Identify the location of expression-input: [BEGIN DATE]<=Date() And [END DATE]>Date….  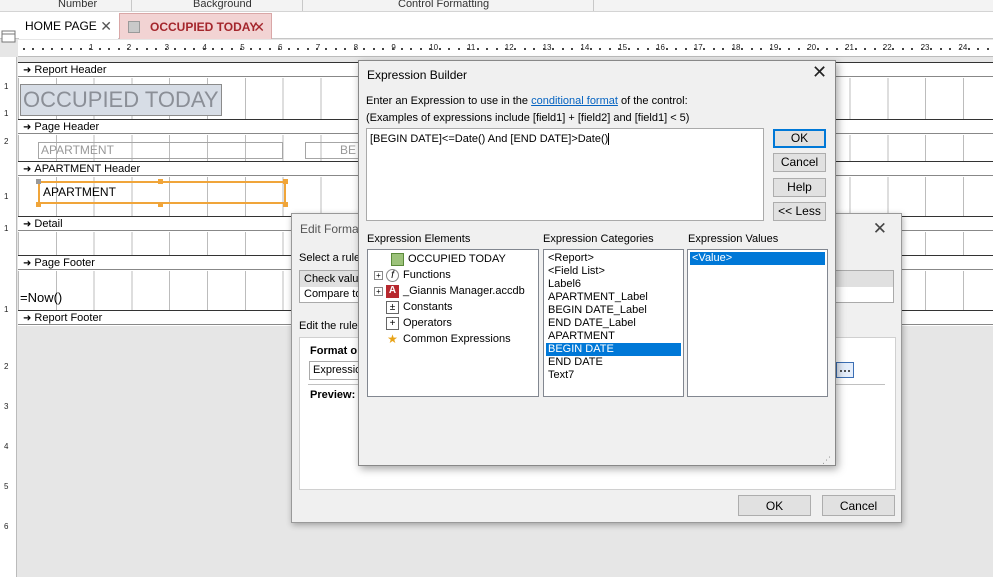
(565, 174).